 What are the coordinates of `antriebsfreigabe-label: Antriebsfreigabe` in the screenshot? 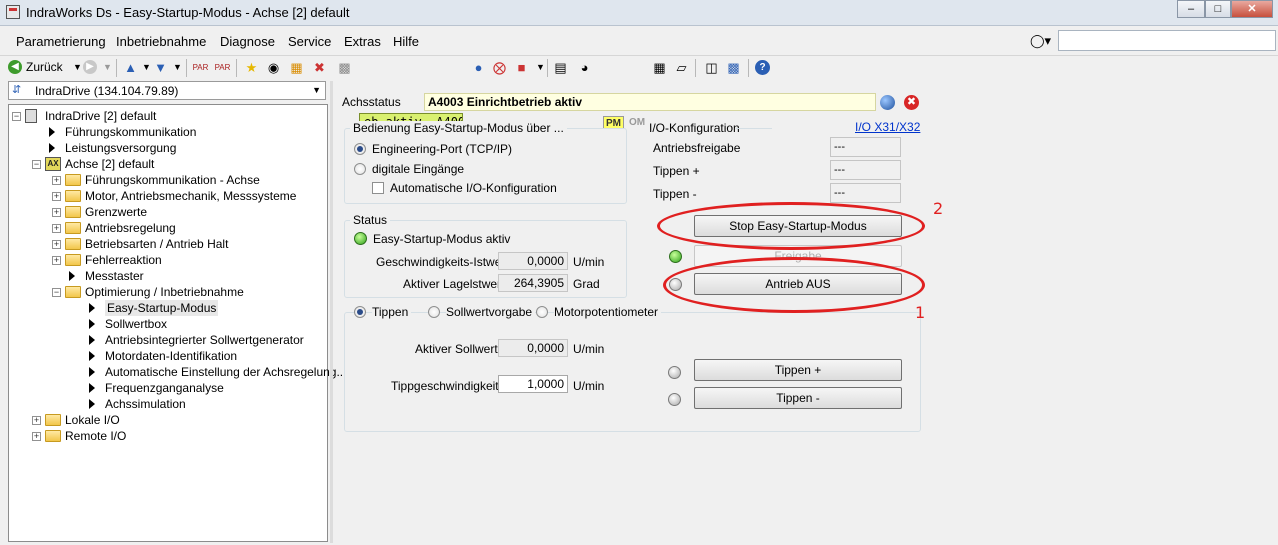 It's located at (697, 148).